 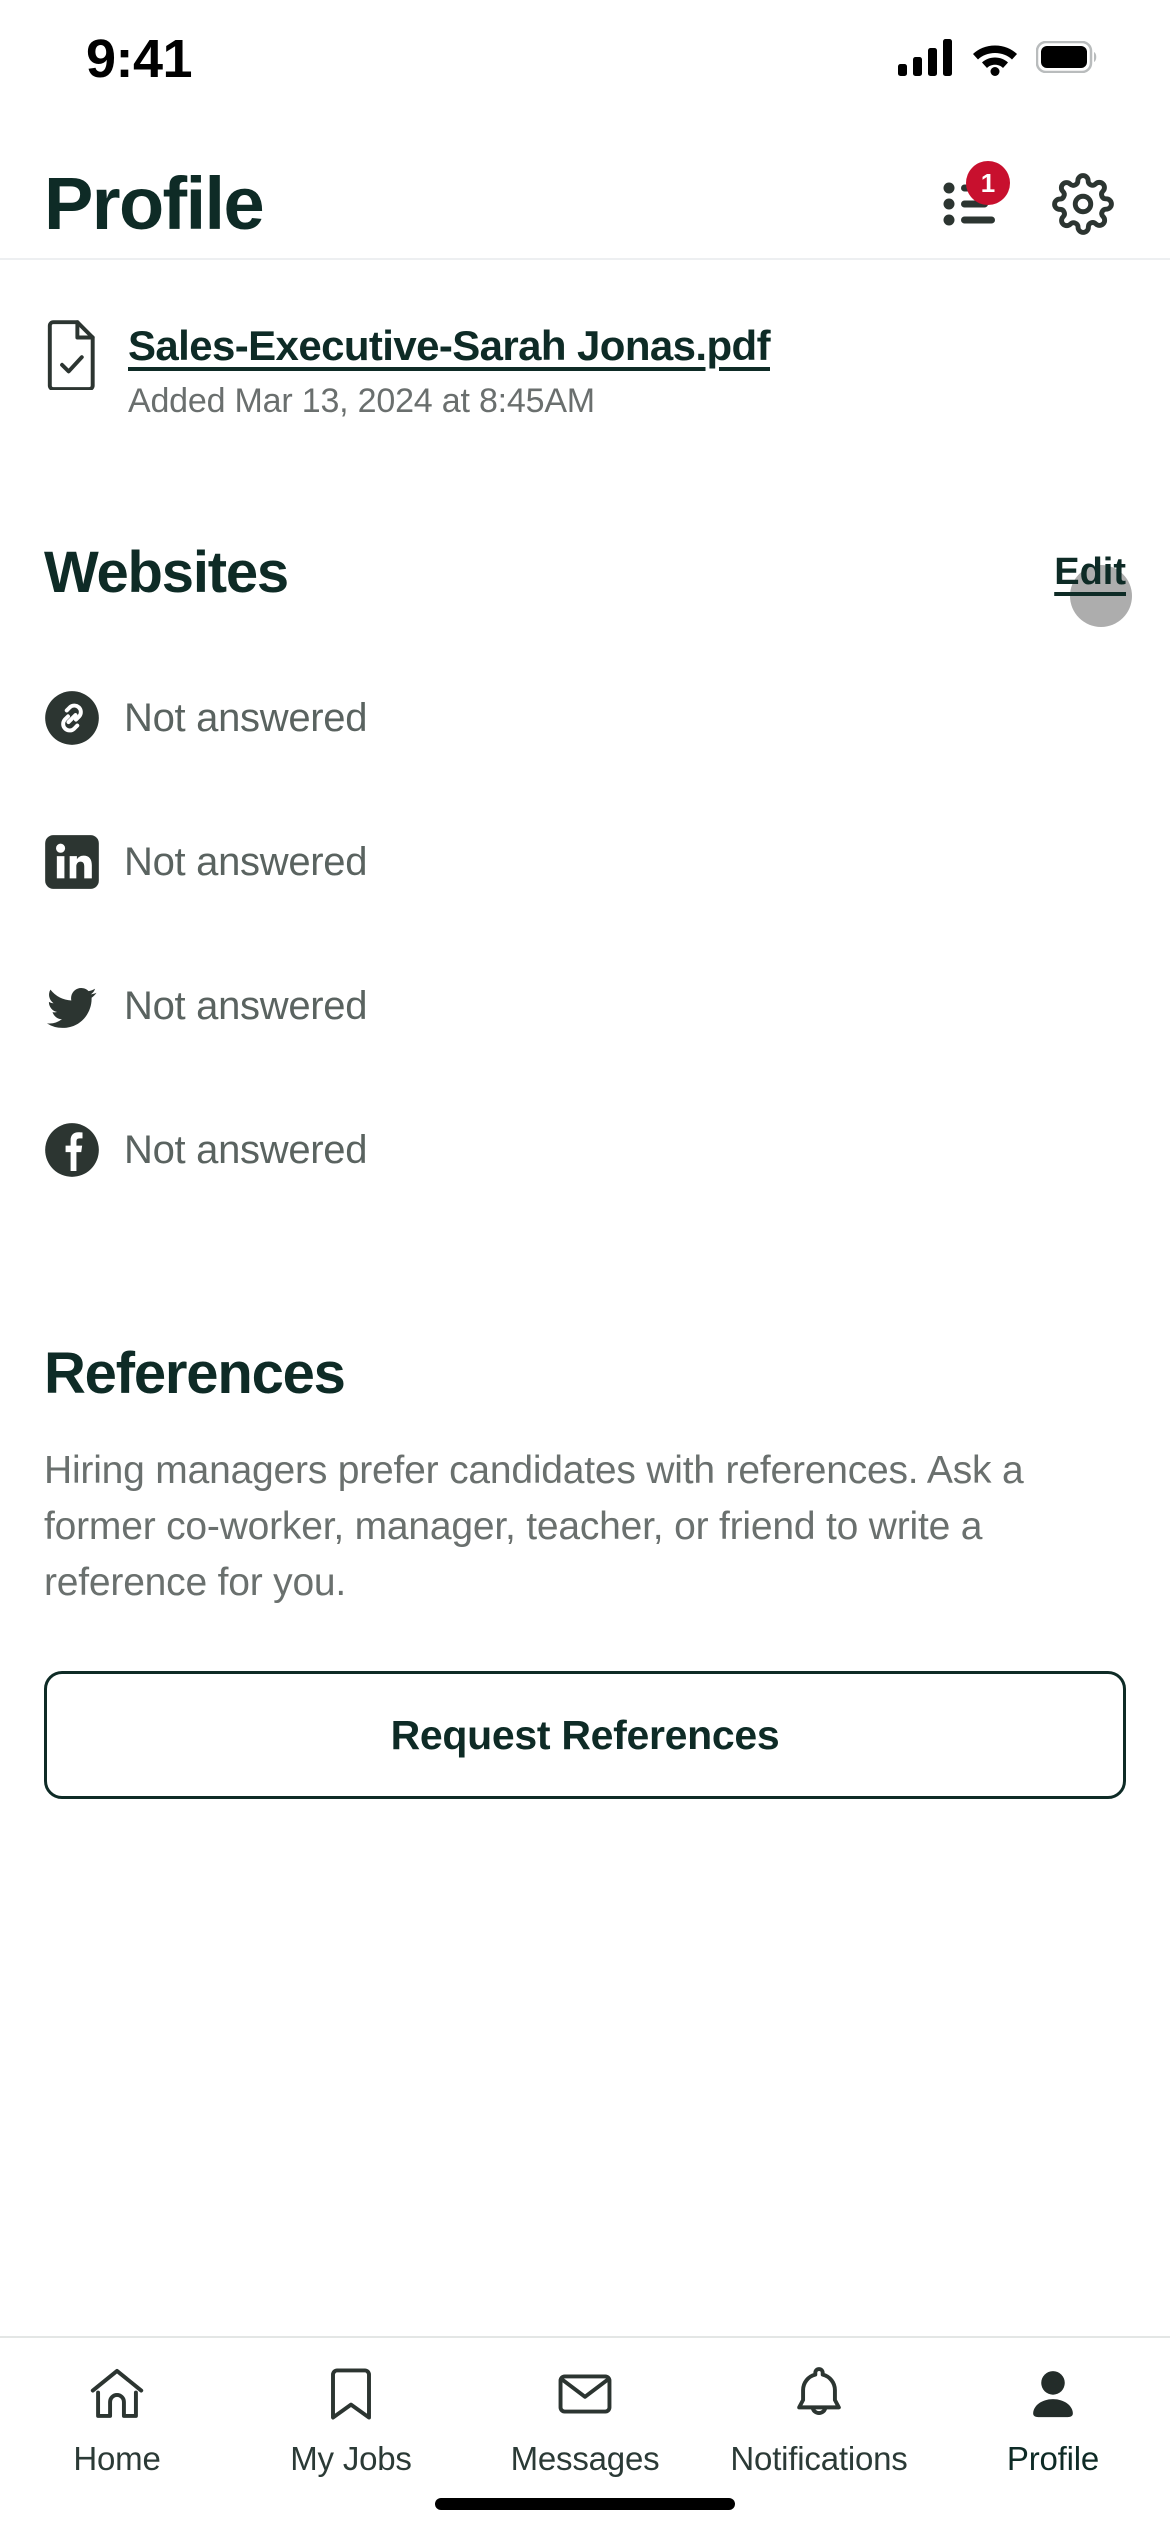 What do you see at coordinates (819, 2394) in the screenshot?
I see `bell-icon` at bounding box center [819, 2394].